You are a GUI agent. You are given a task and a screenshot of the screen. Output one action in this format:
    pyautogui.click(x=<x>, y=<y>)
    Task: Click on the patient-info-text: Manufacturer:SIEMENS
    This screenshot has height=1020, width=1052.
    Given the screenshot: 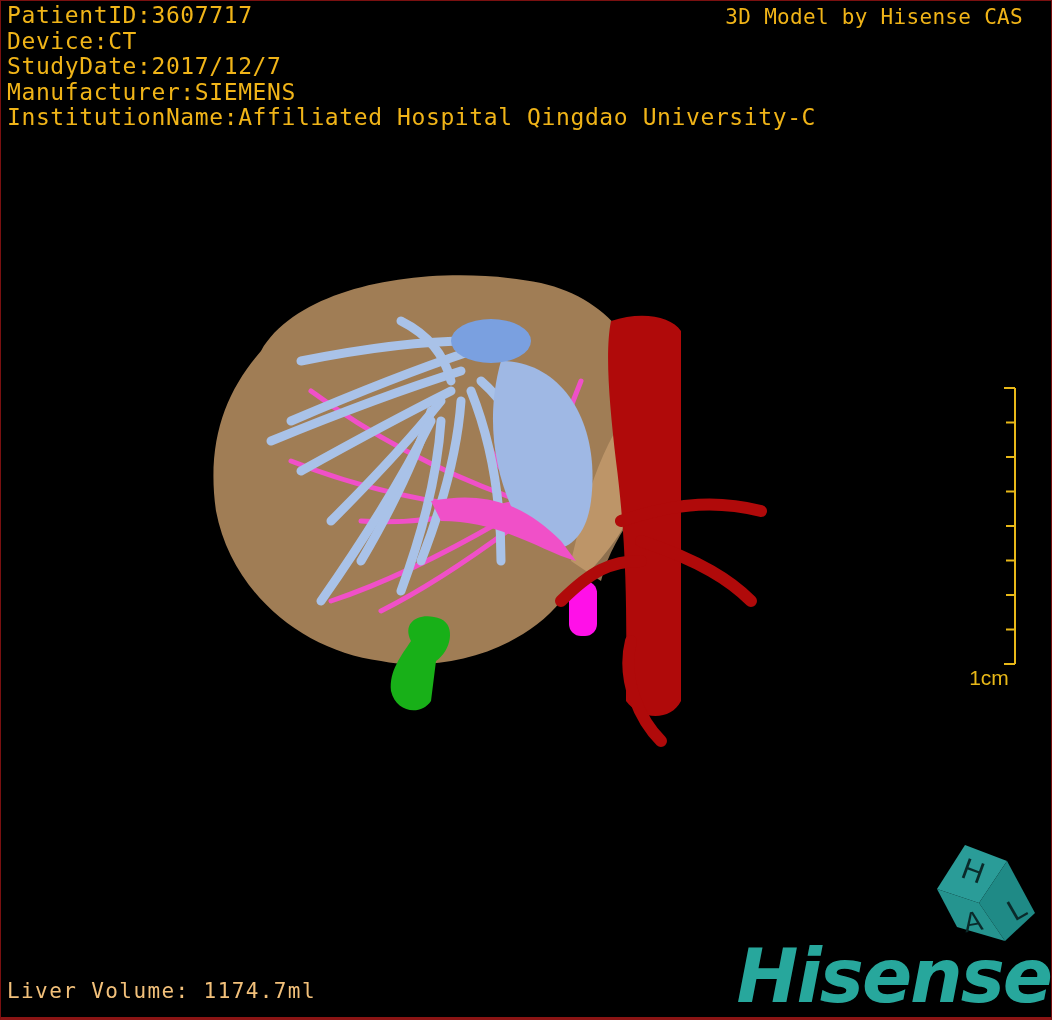 What is the action you would take?
    pyautogui.click(x=151, y=92)
    